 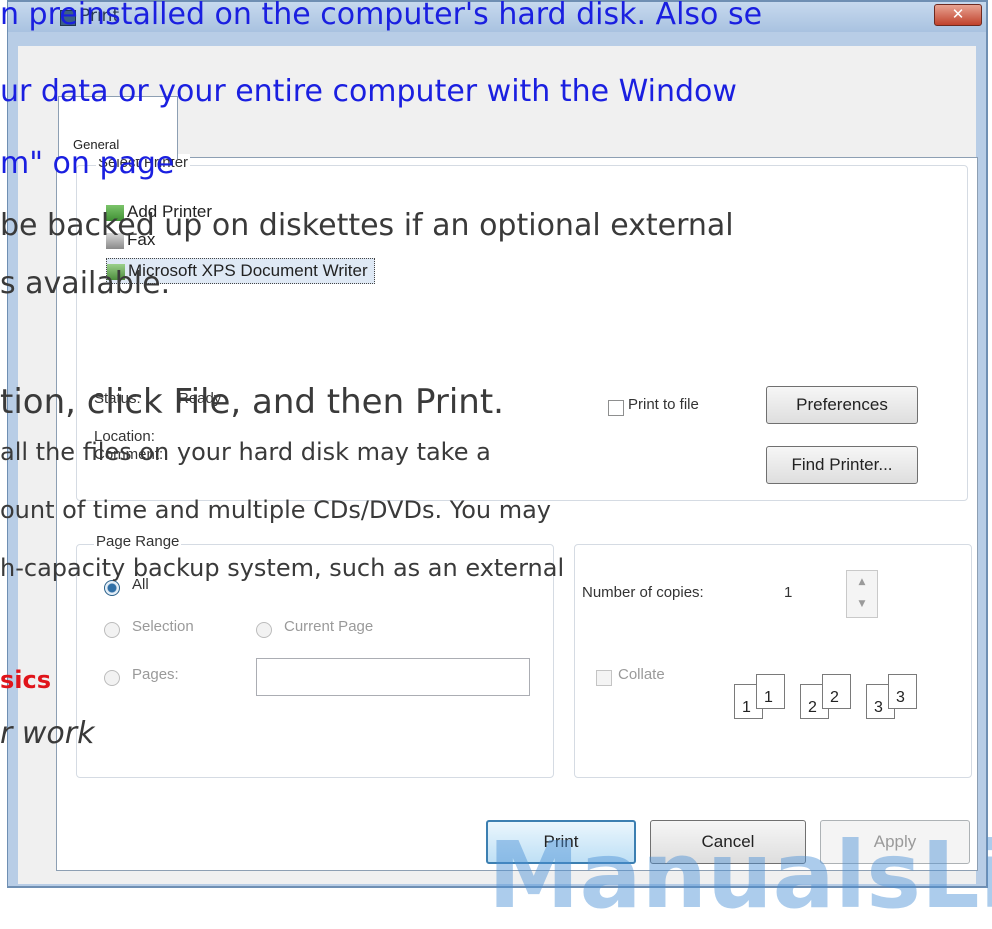 I want to click on range-all-radio, so click(x=112, y=588).